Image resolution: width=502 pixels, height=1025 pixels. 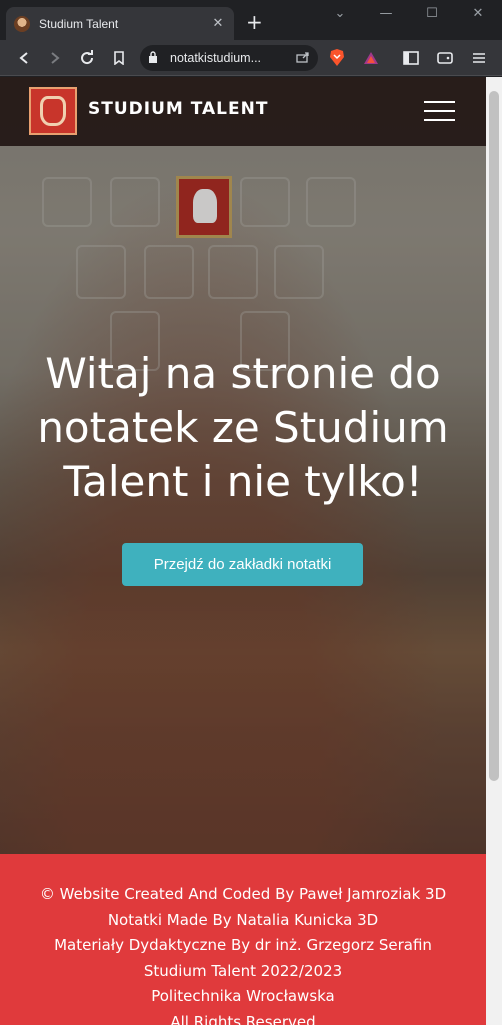 I want to click on footer-credit-line: Studium Talent 2022/2023, so click(x=243, y=970).